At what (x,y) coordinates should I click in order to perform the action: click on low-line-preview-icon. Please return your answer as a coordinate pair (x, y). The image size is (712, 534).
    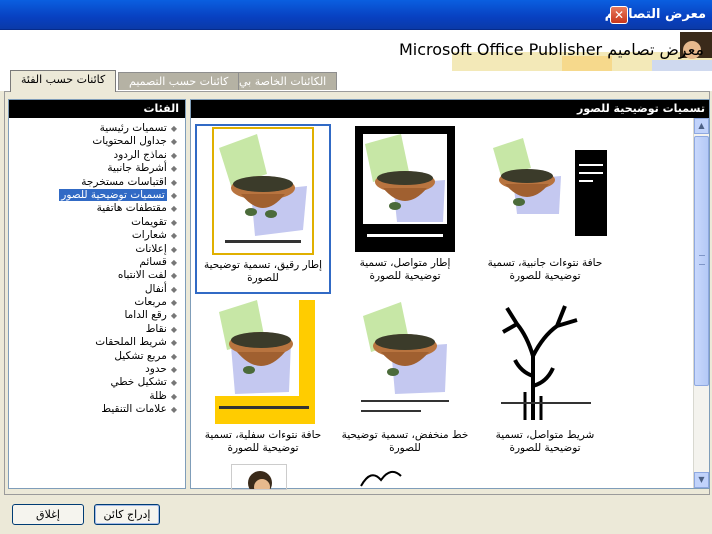
    Looking at the image, I should click on (405, 357).